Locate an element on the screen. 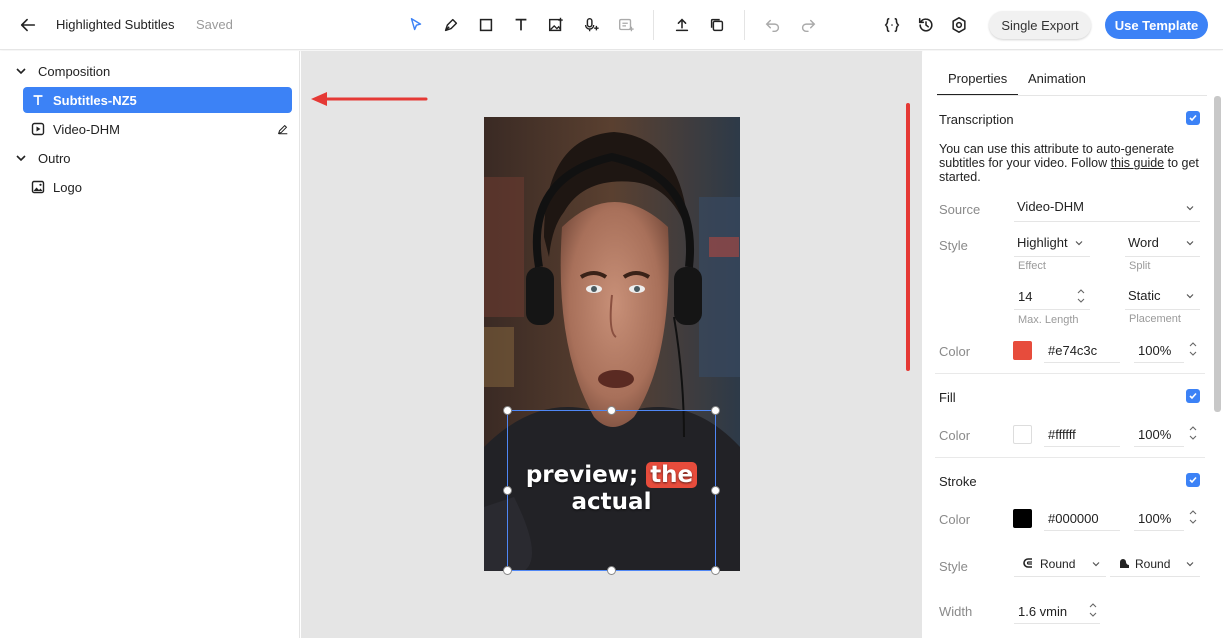 This screenshot has width=1223, height=638. stroke-color-swatch is located at coordinates (1022, 518).